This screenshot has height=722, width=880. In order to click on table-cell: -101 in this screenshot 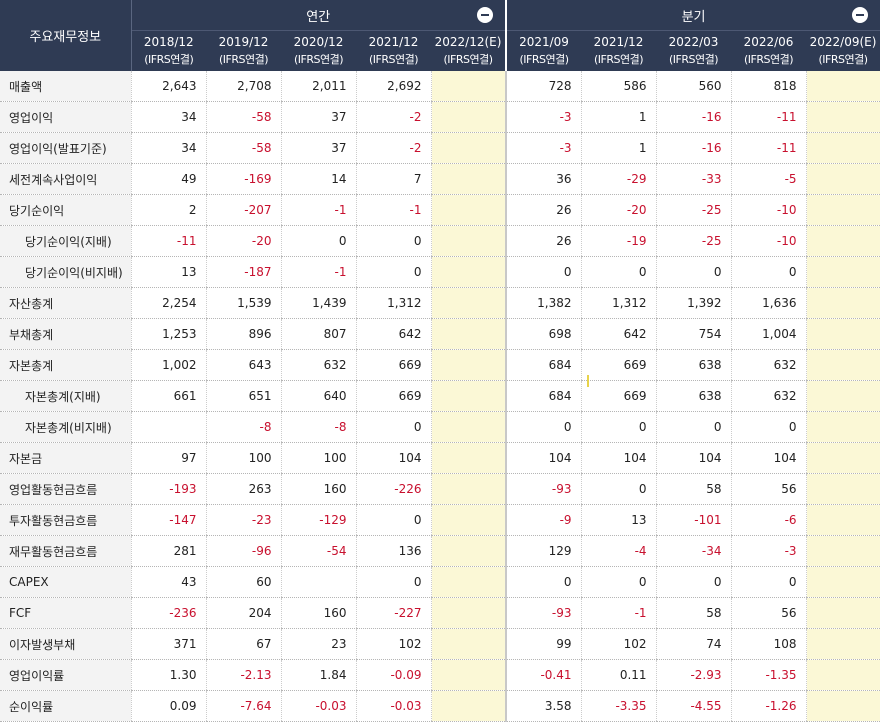, I will do `click(693, 520)`.